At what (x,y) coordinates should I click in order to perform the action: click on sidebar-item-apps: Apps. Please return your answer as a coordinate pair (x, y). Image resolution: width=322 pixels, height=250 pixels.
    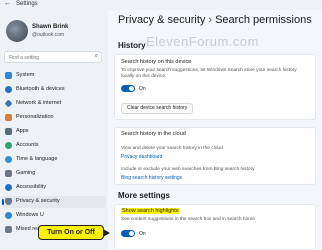
    Looking at the image, I should click on (54, 132).